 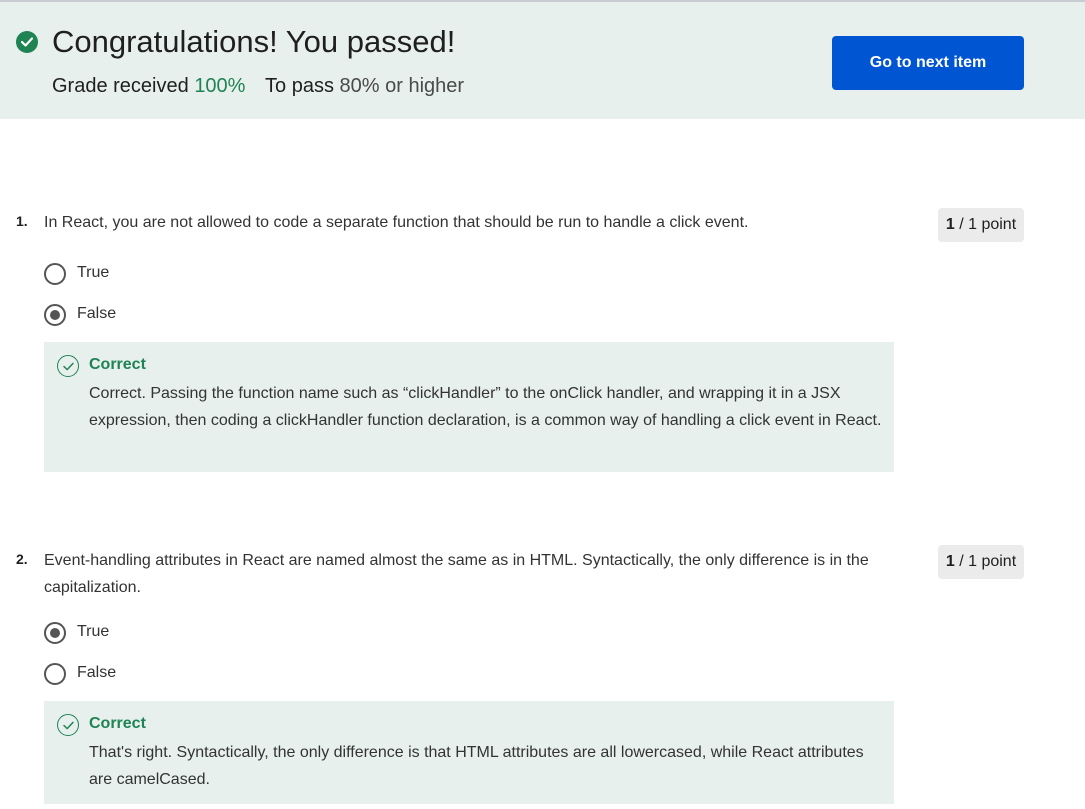 I want to click on go-to-next-item-button: Go to next item, so click(x=928, y=63).